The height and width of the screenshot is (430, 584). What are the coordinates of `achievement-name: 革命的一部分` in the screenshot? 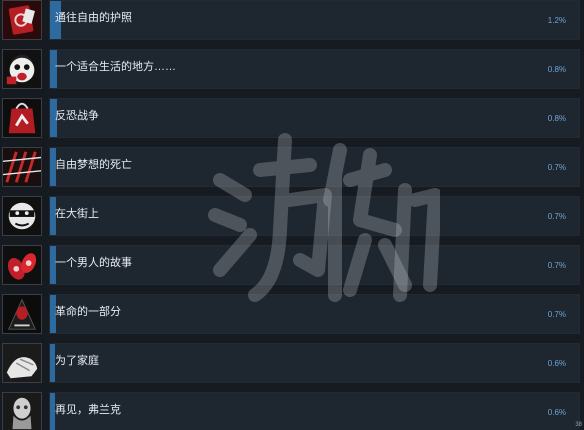 It's located at (88, 312).